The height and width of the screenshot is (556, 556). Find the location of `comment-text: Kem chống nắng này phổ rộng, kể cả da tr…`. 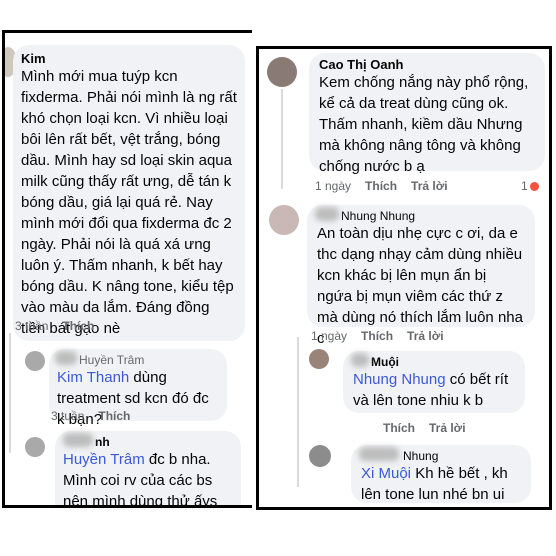

comment-text: Kem chống nắng này phổ rộng, kể cả da tr… is located at coordinates (424, 124).